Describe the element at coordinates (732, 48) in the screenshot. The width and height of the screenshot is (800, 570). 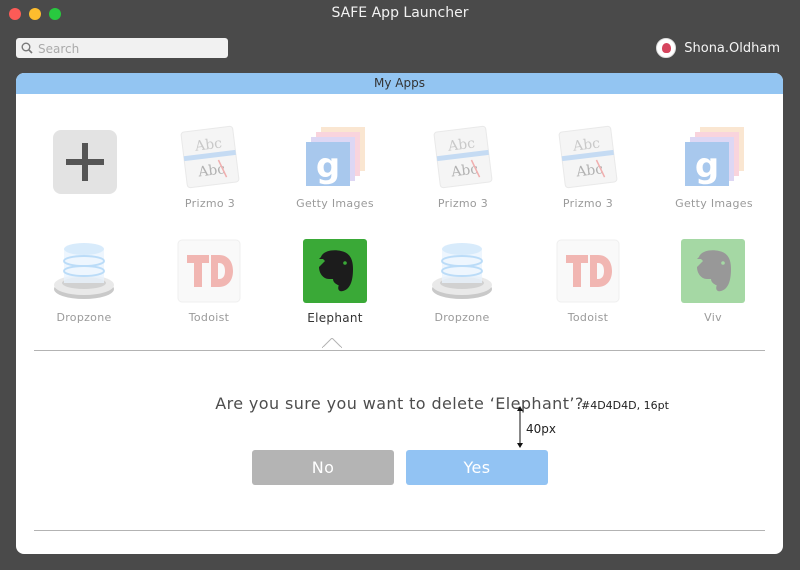
I see `username: Shona.Oldham` at that location.